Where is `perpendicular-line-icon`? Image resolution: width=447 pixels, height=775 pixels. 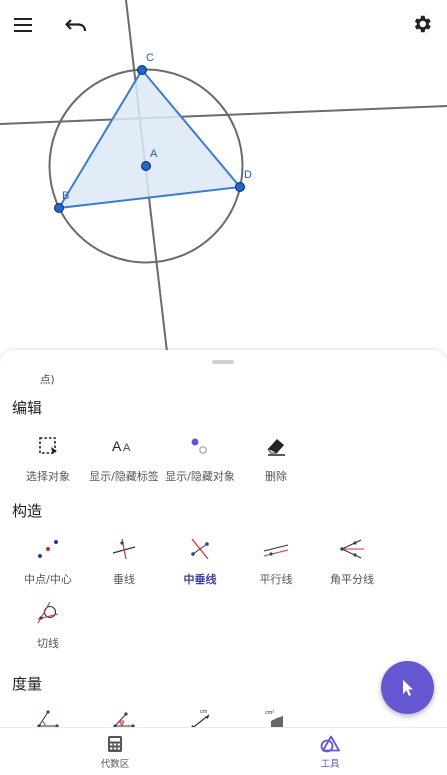 perpendicular-line-icon is located at coordinates (124, 549).